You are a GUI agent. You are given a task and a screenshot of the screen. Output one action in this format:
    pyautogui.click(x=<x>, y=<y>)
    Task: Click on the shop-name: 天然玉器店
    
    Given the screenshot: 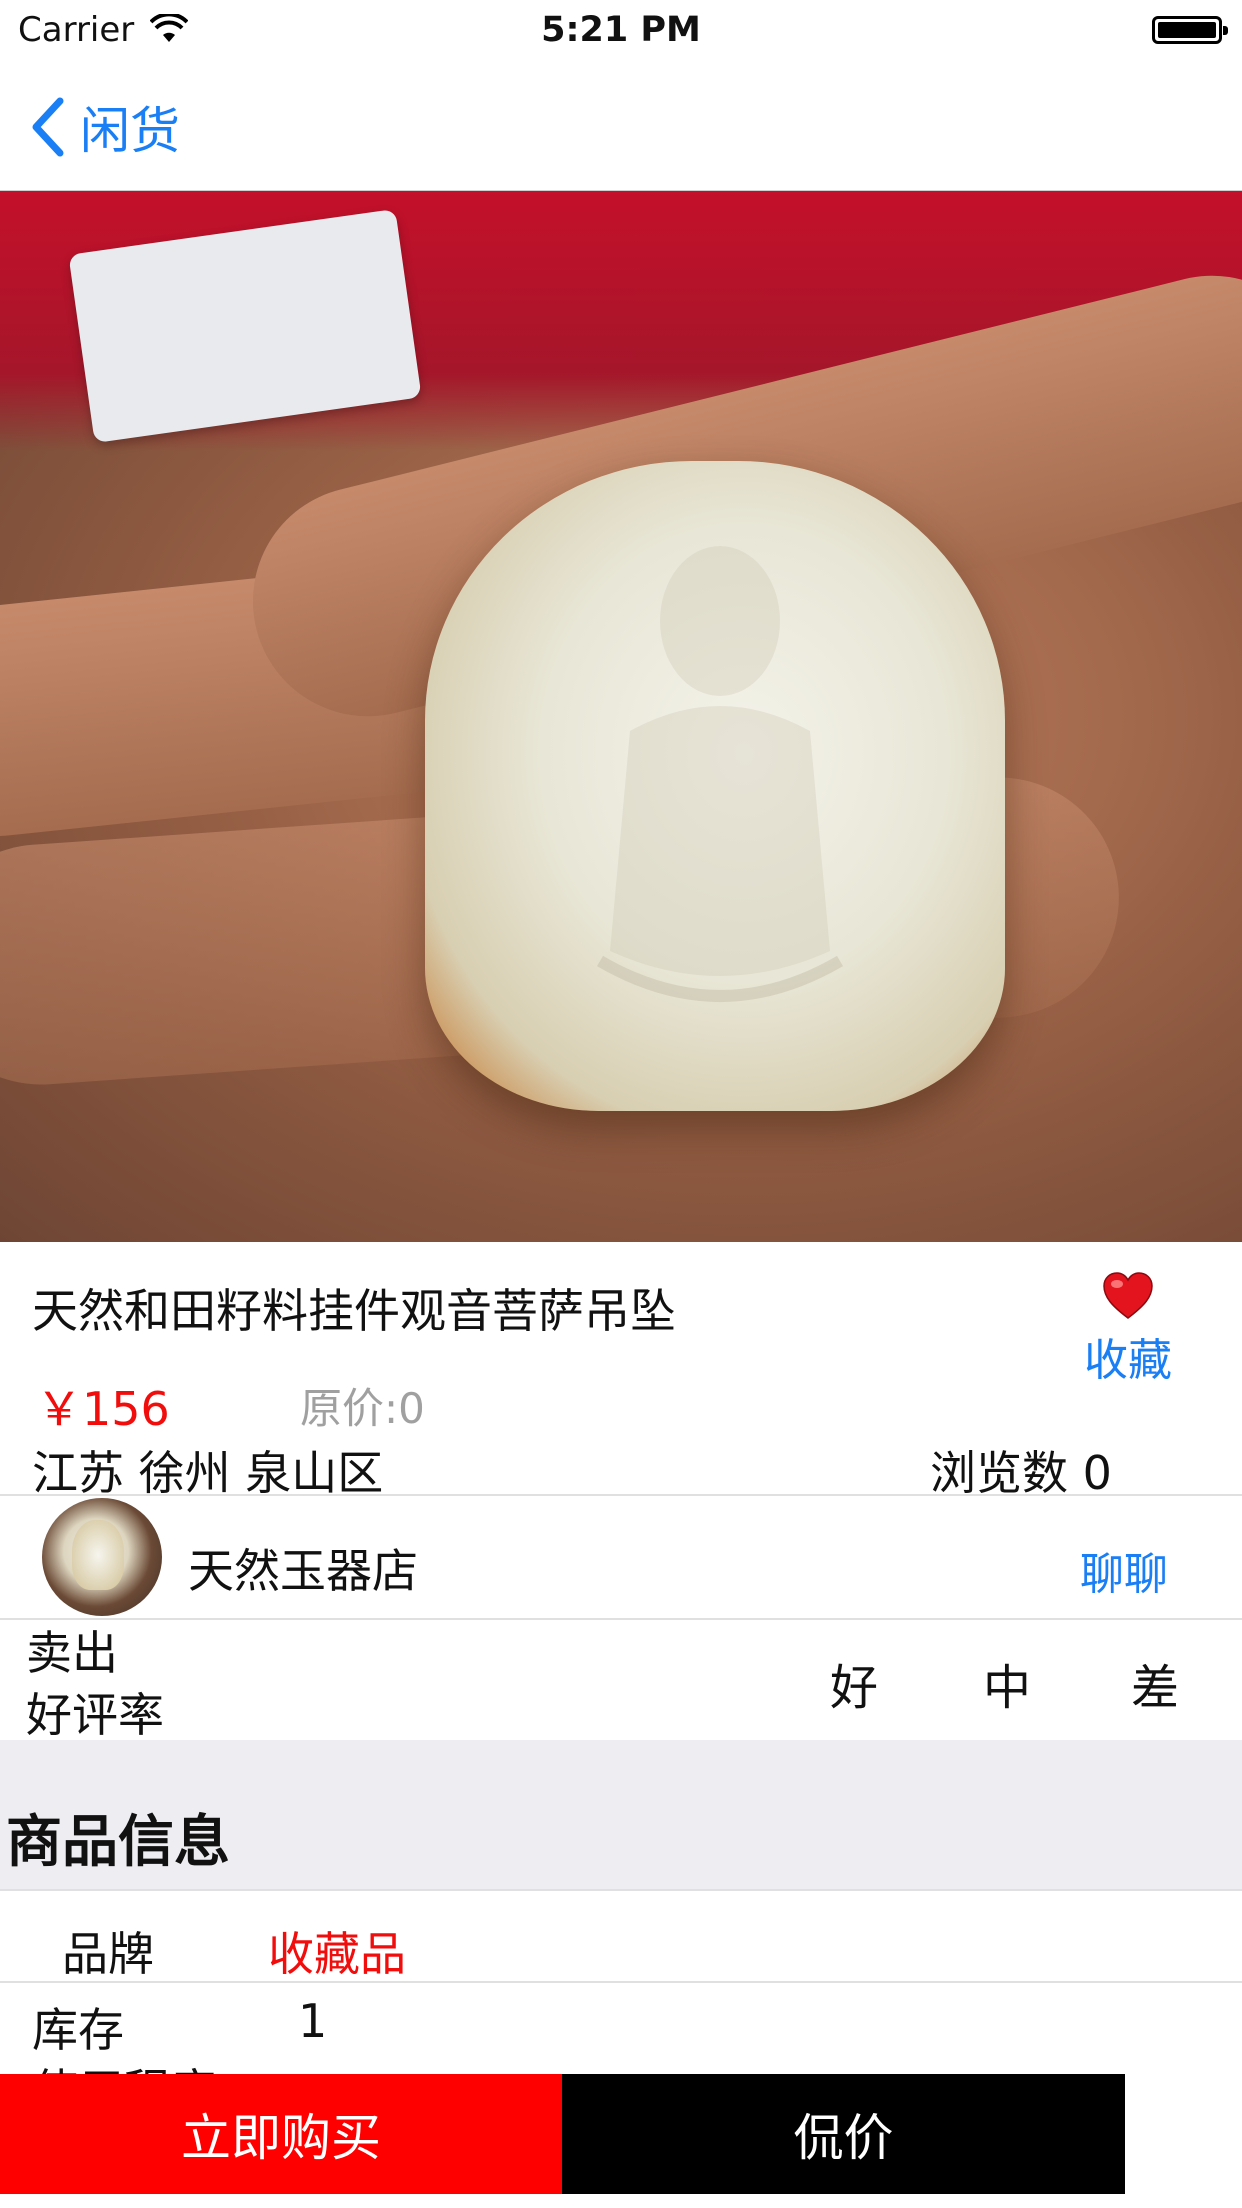 What is the action you would take?
    pyautogui.click(x=303, y=1568)
    